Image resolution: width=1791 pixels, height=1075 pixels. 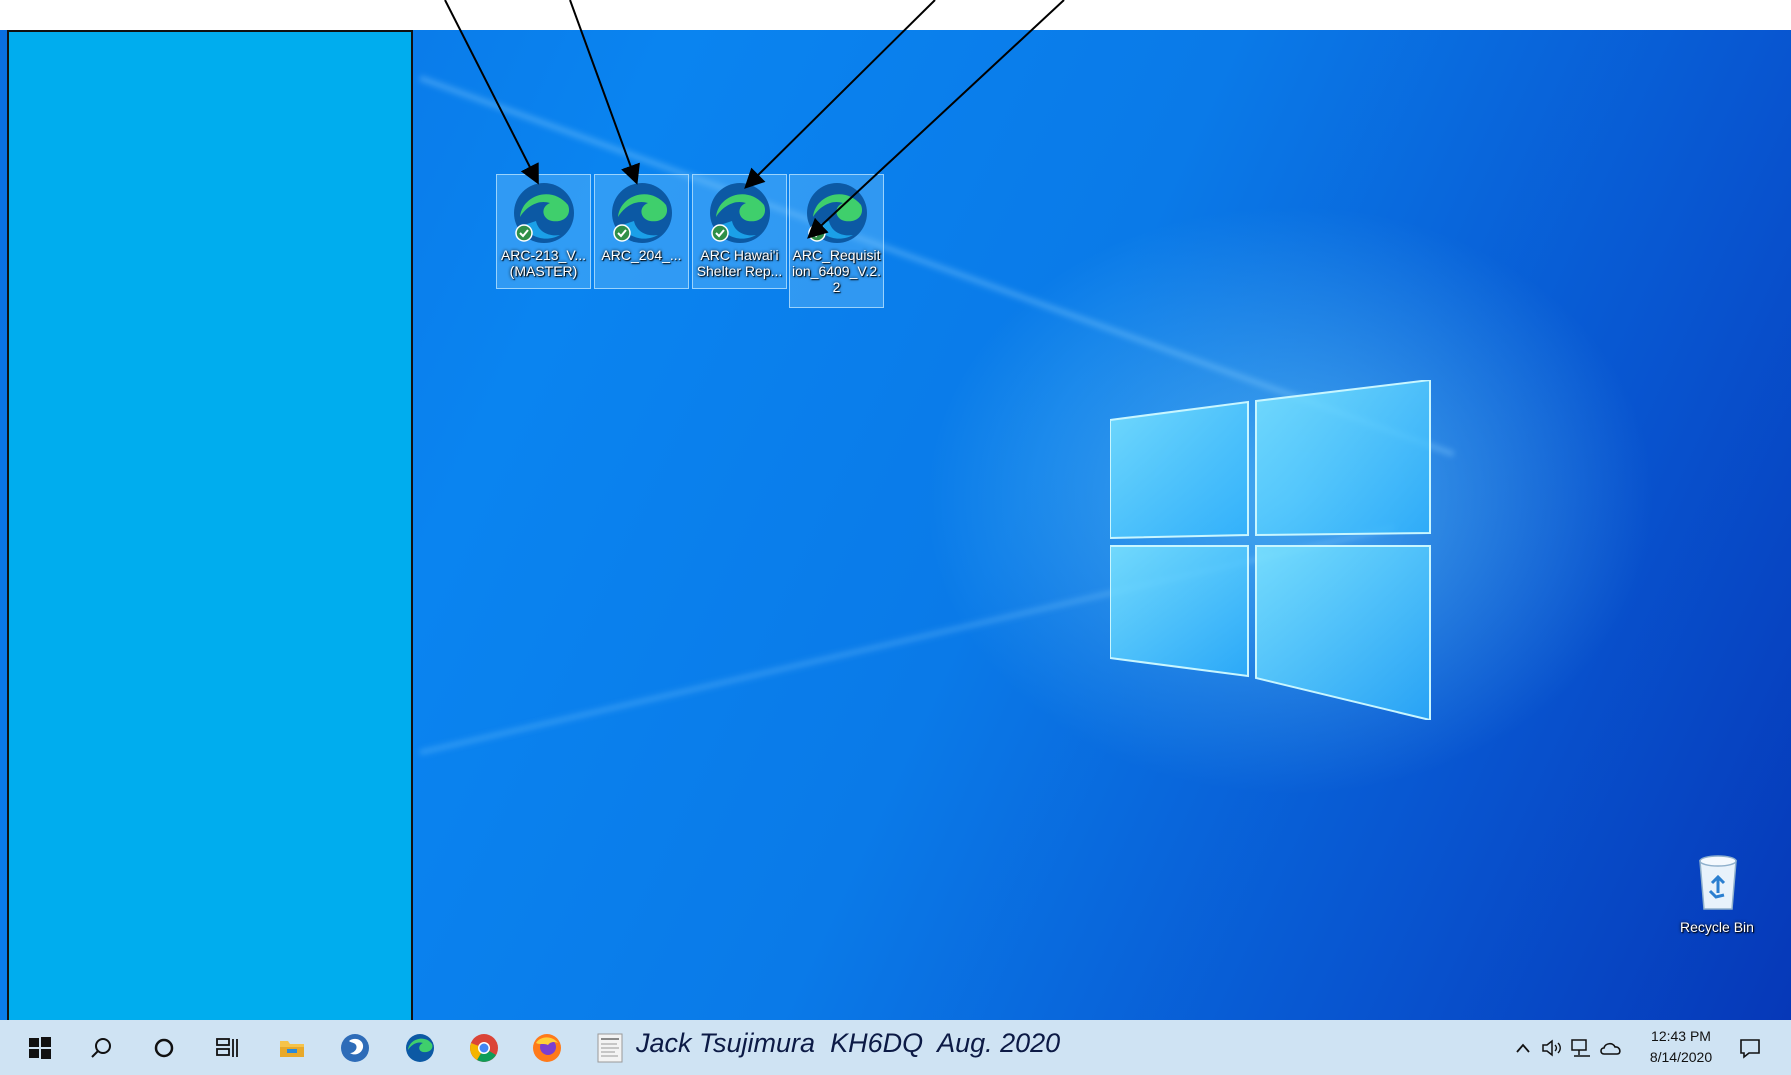 I want to click on app-icon, so click(x=355, y=1047).